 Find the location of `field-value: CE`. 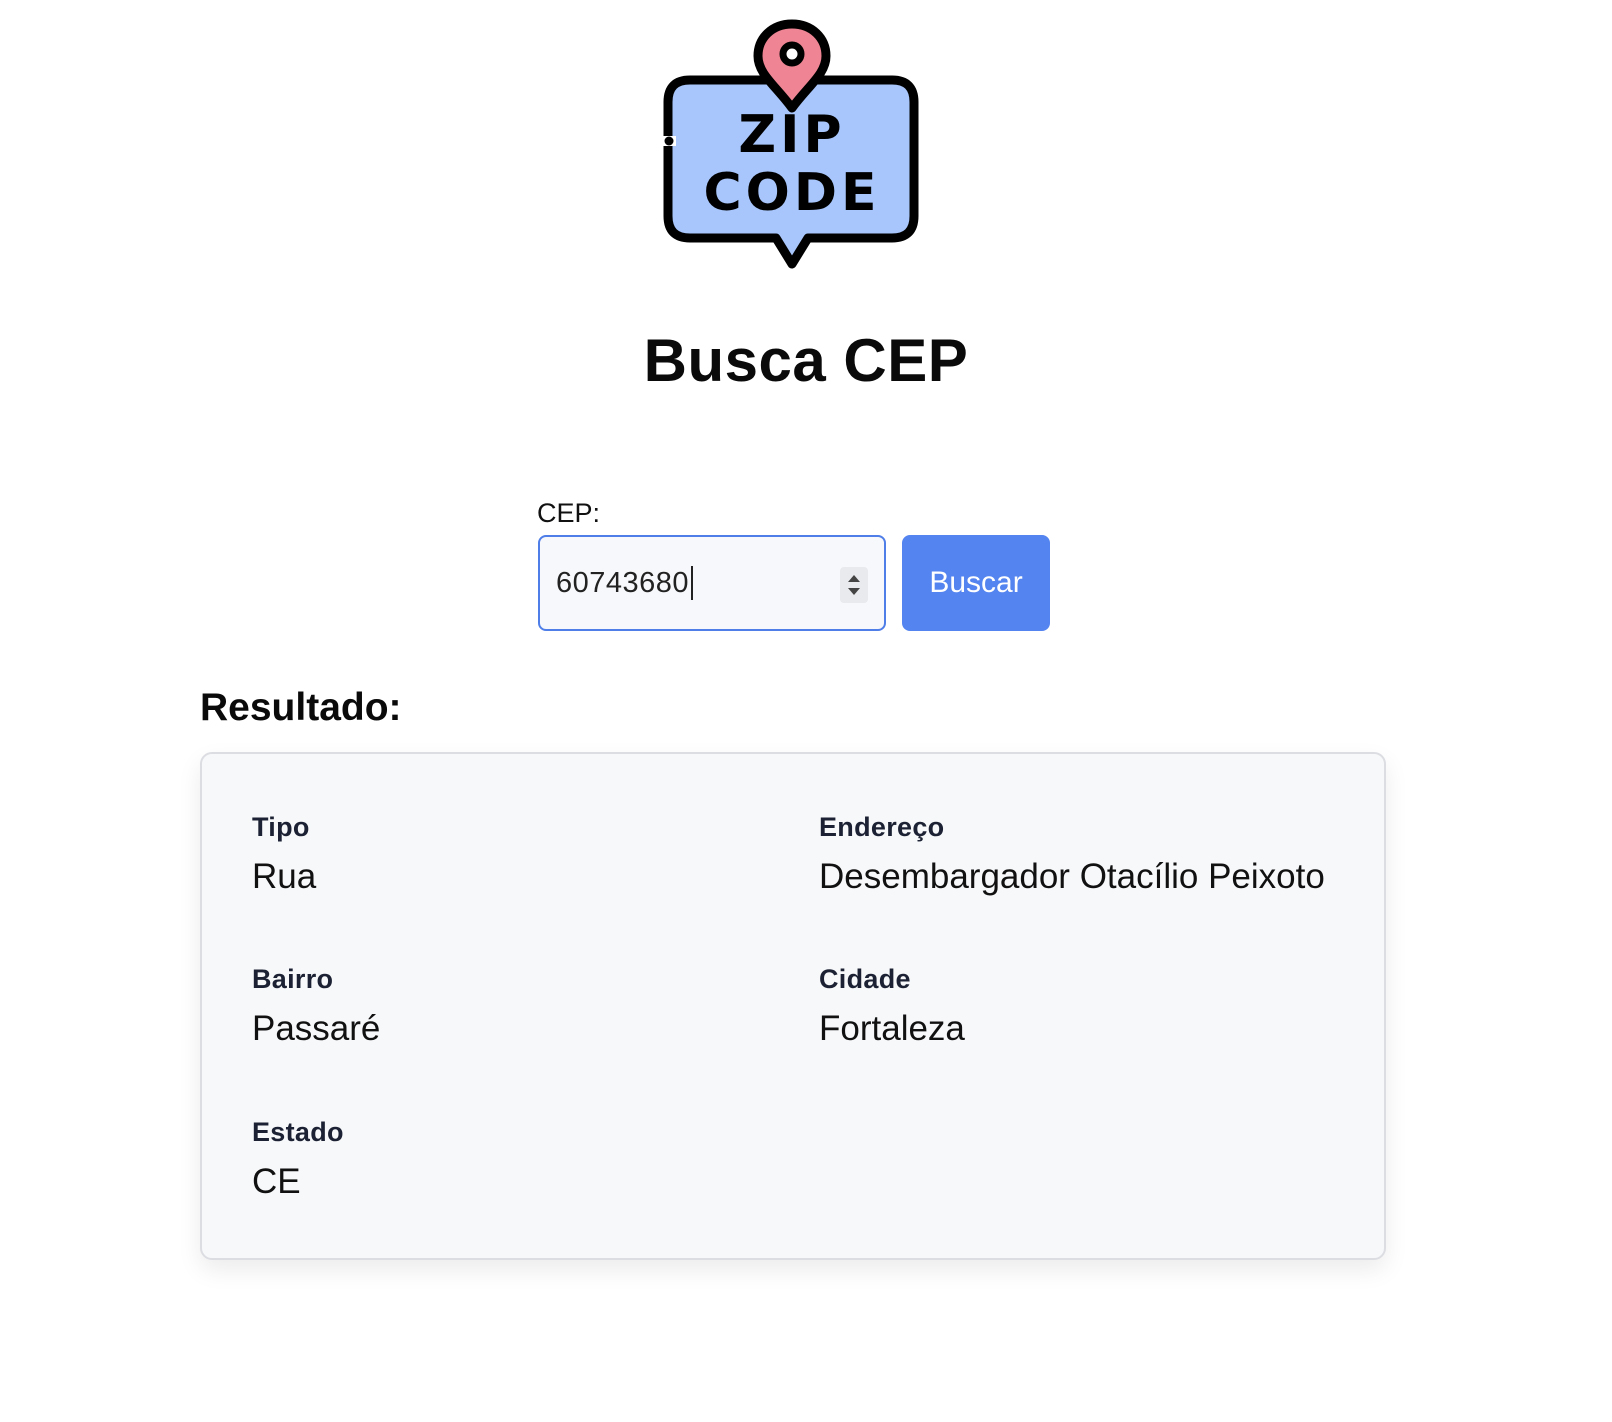

field-value: CE is located at coordinates (276, 1181).